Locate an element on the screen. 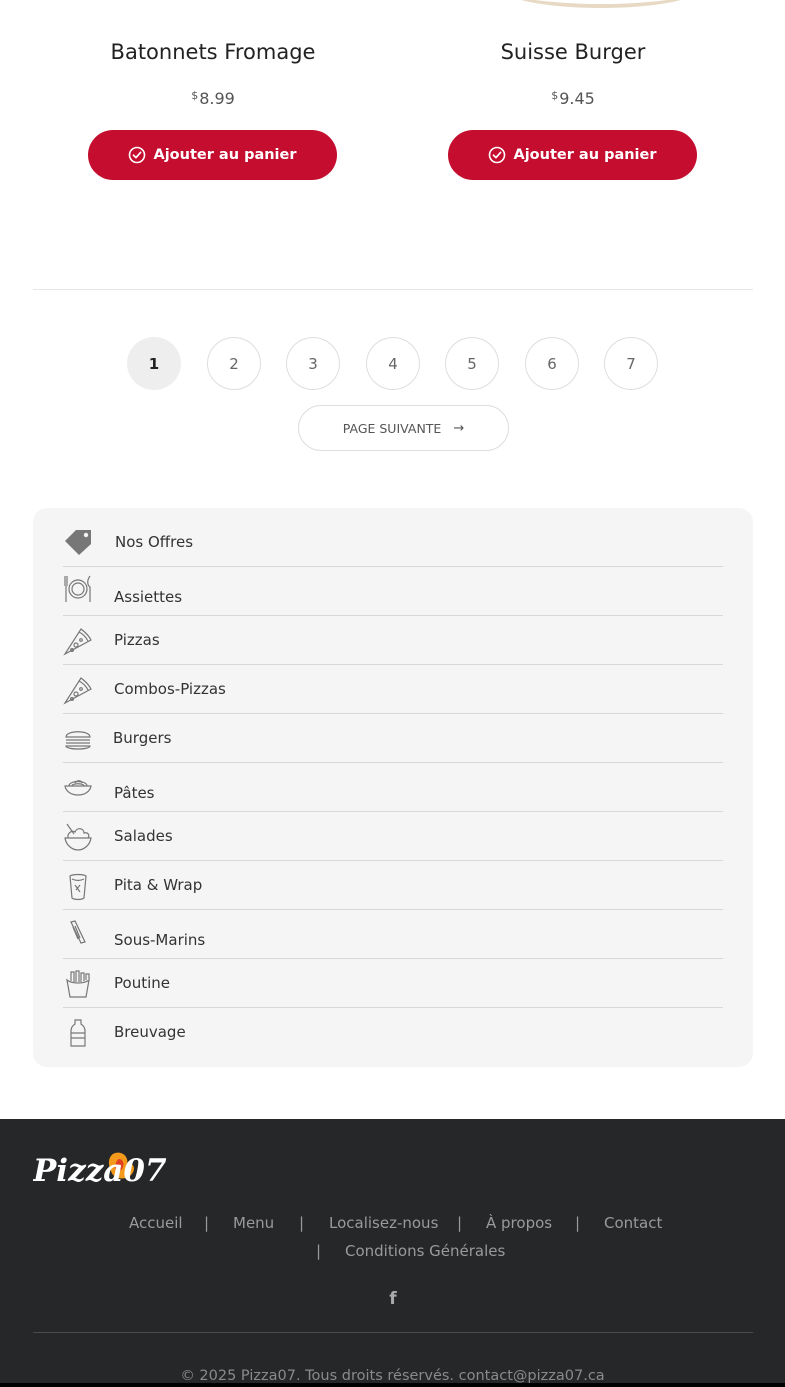  price-value: 8.99 is located at coordinates (217, 98).